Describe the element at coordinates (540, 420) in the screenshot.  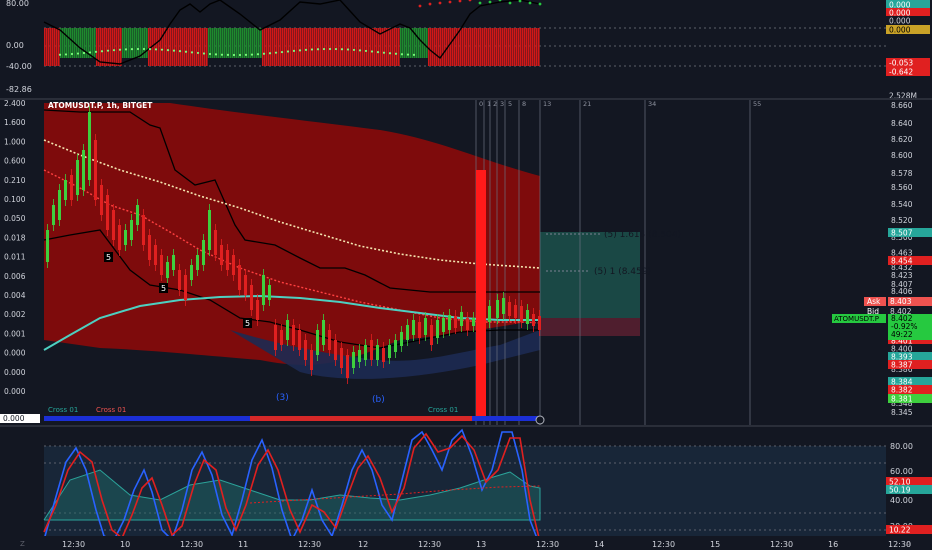
I see `replay-marker-icon` at that location.